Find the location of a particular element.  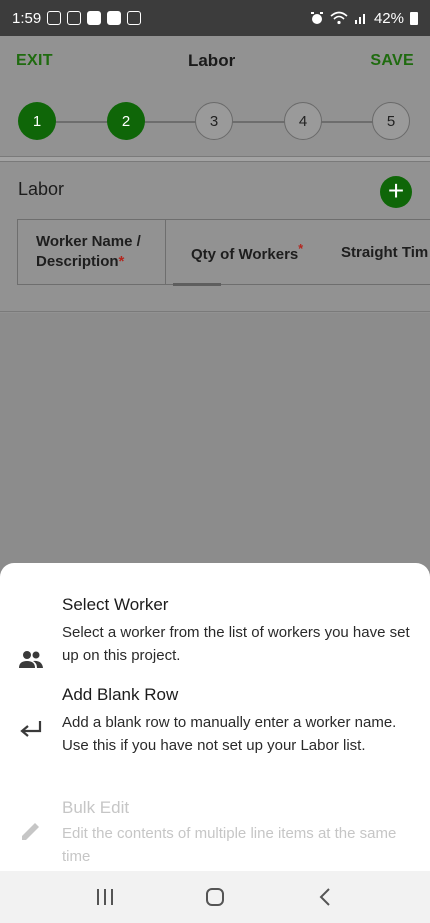

news-icon is located at coordinates (134, 18).